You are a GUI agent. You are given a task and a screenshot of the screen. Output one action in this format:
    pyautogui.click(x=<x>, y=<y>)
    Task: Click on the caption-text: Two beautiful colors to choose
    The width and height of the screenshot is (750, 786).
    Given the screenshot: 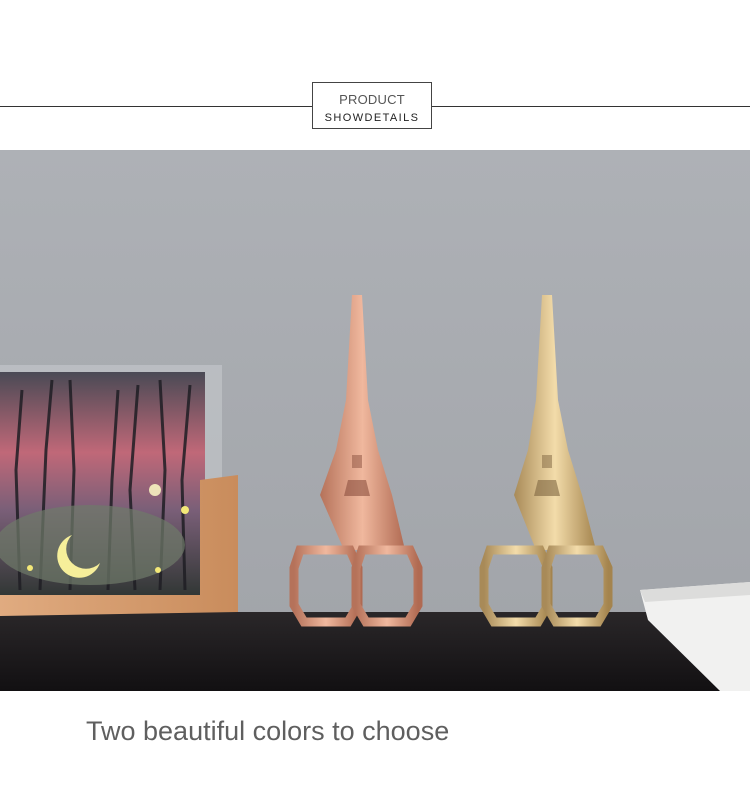 What is the action you would take?
    pyautogui.click(x=268, y=731)
    